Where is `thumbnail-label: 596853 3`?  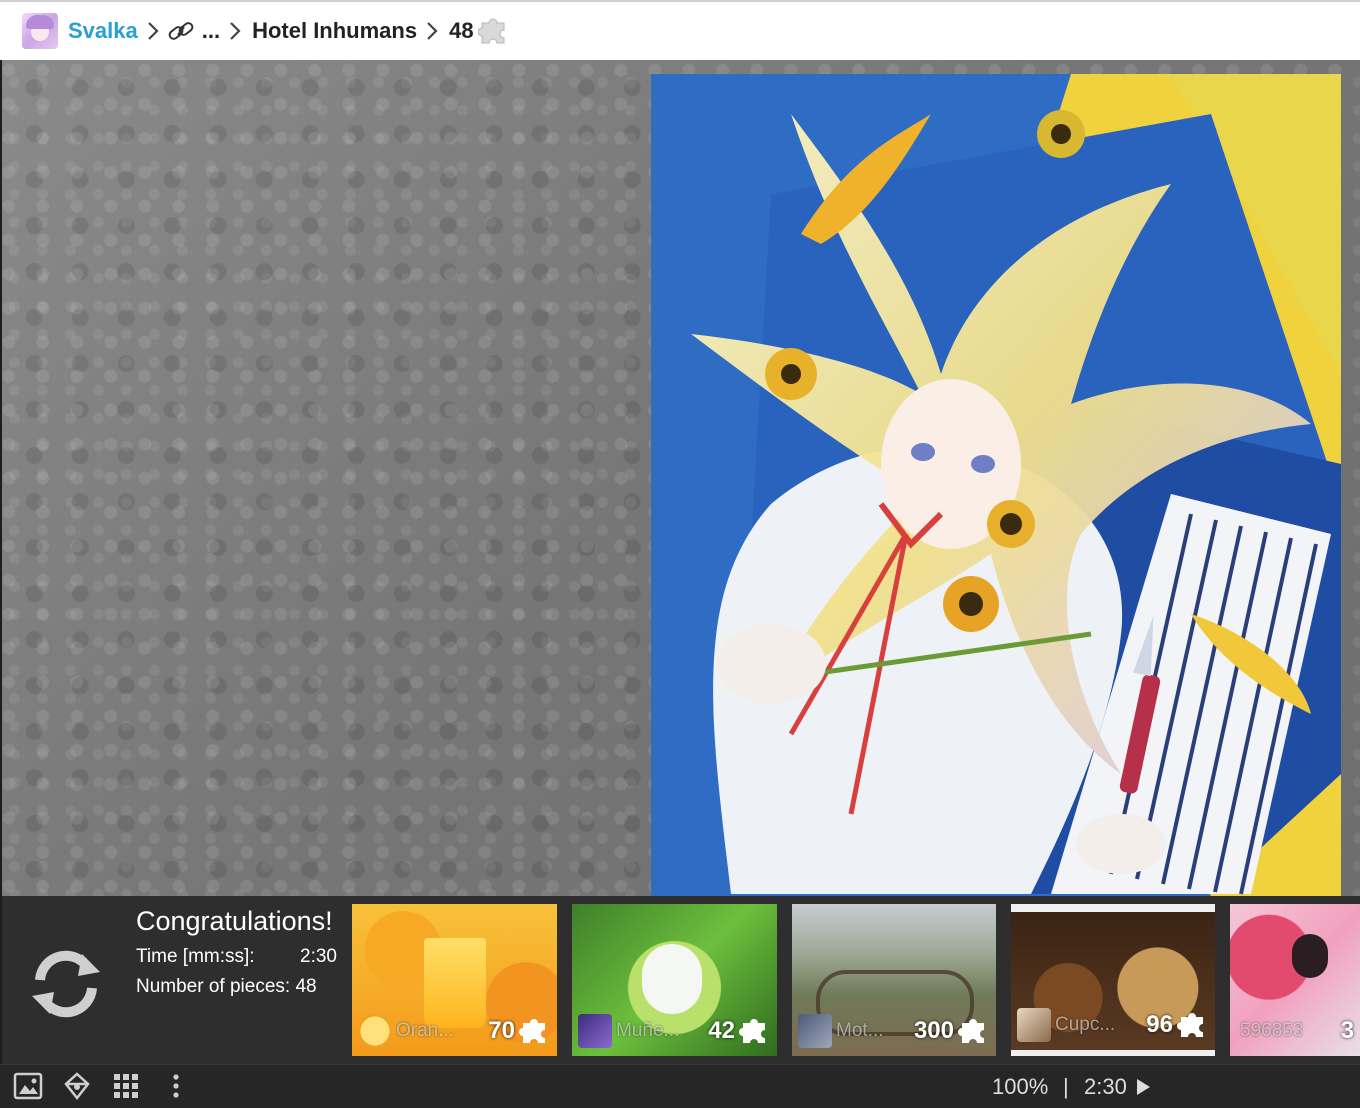 thumbnail-label: 596853 3 is located at coordinates (1295, 1031).